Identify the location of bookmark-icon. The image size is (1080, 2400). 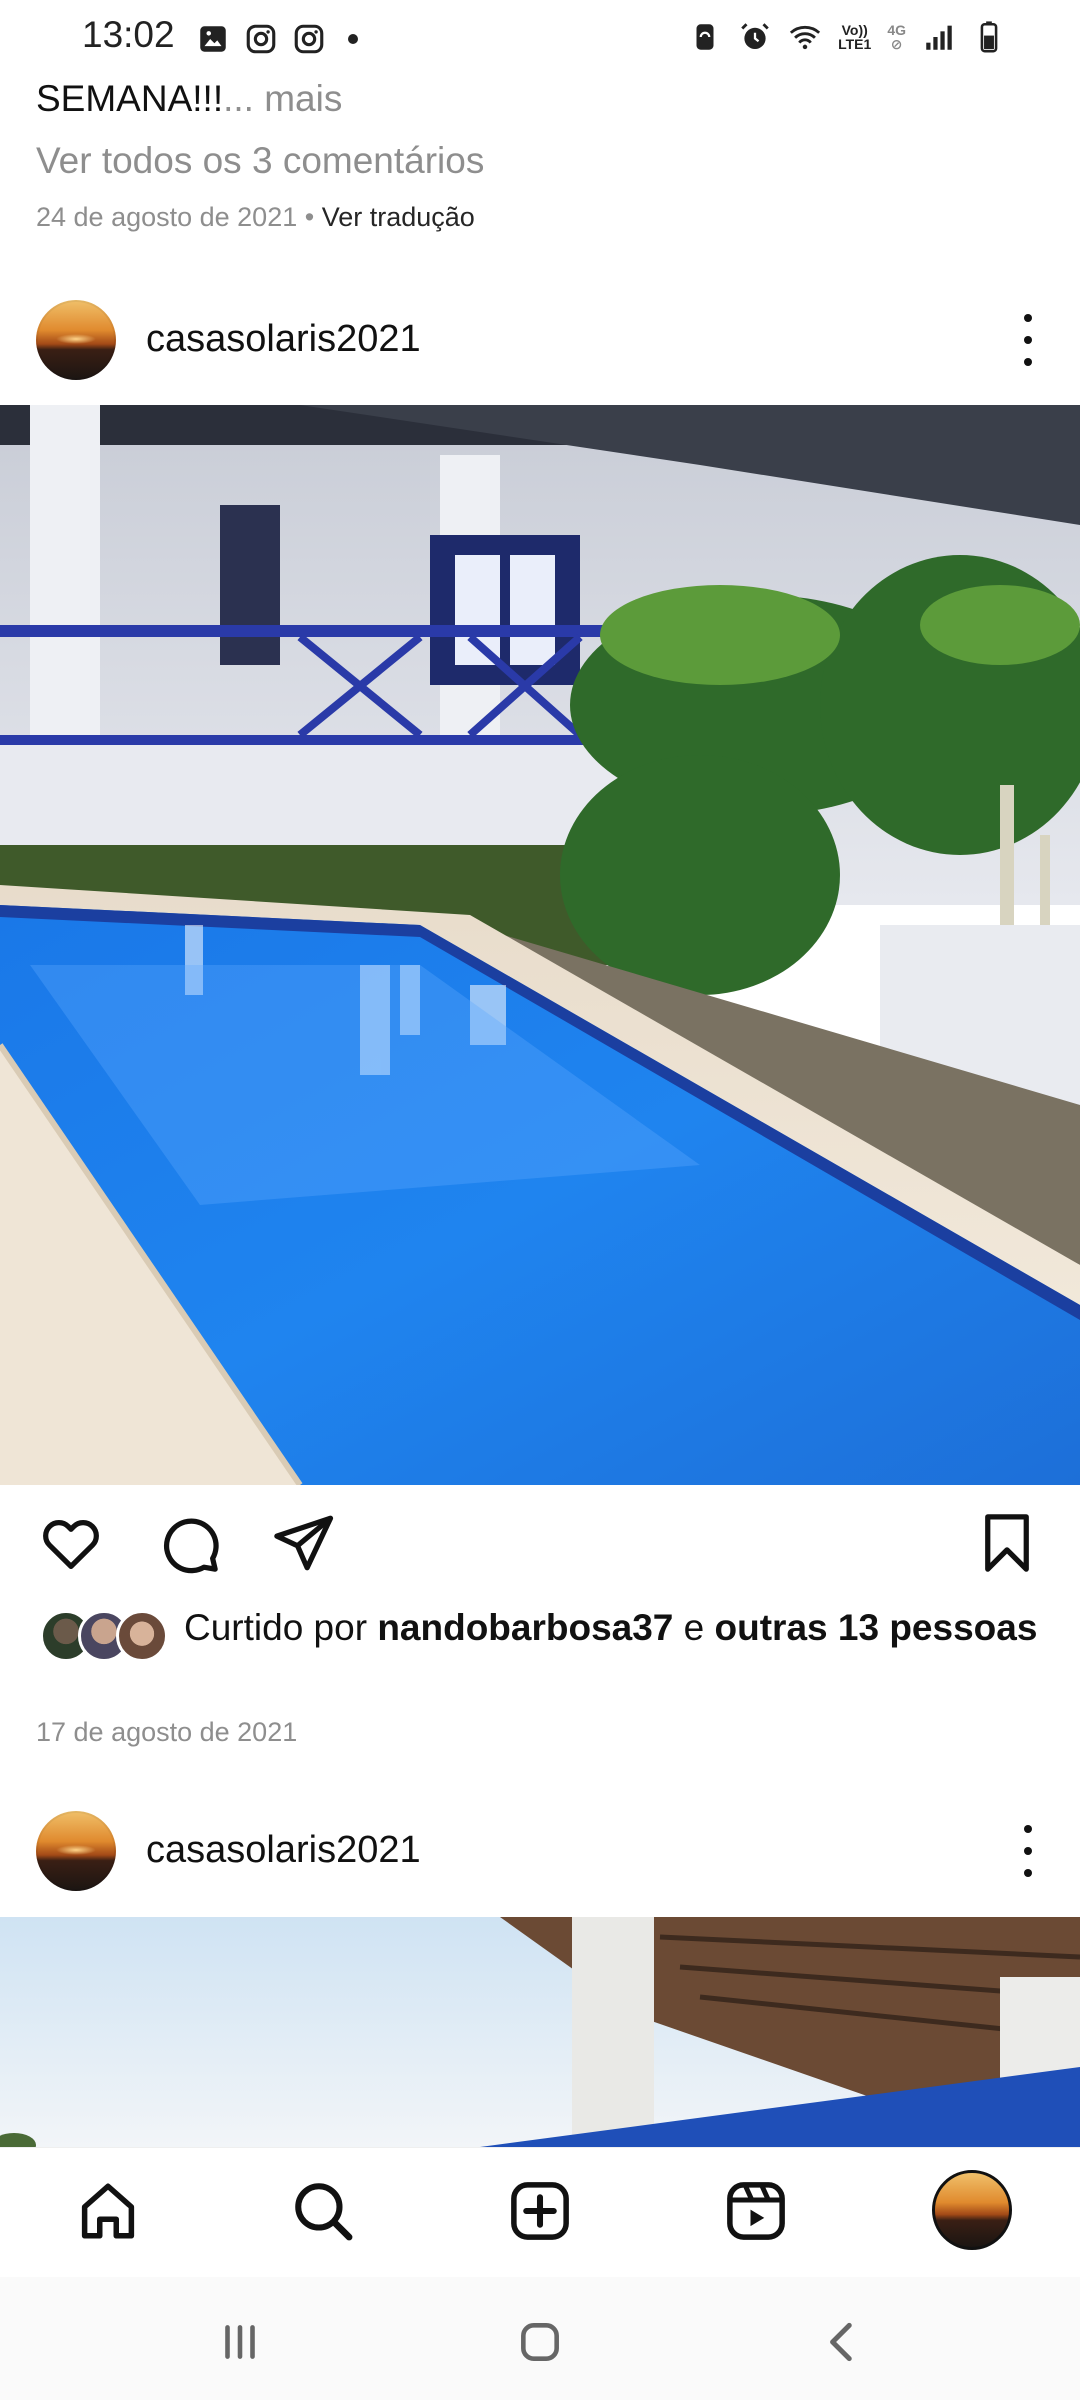
(1007, 1543).